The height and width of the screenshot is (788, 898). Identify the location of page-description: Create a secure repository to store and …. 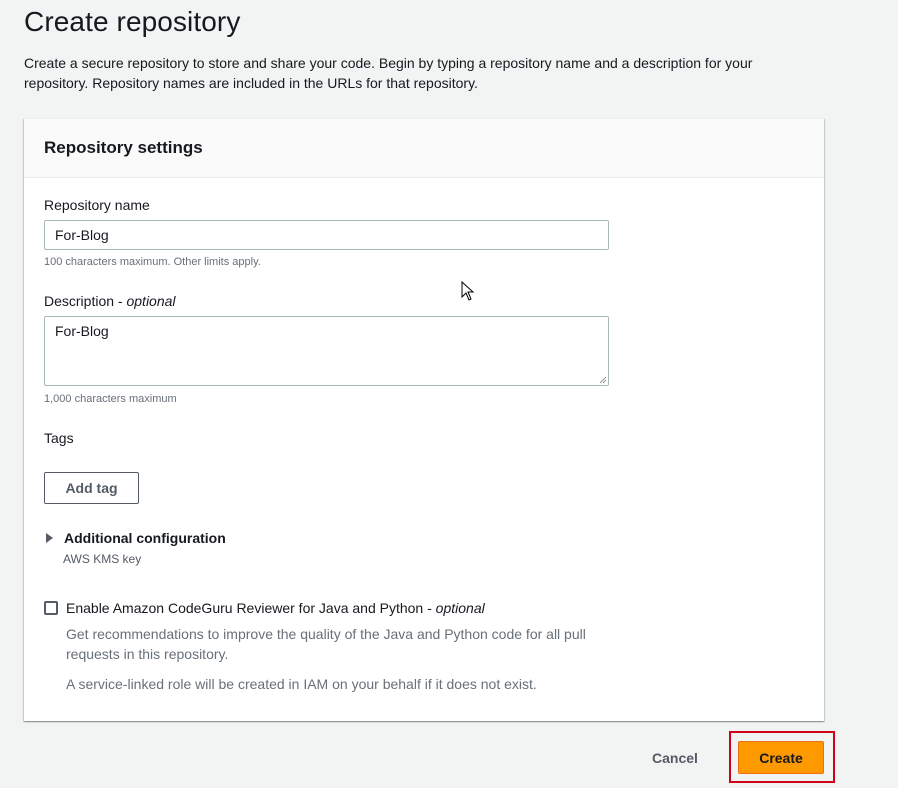
(388, 73).